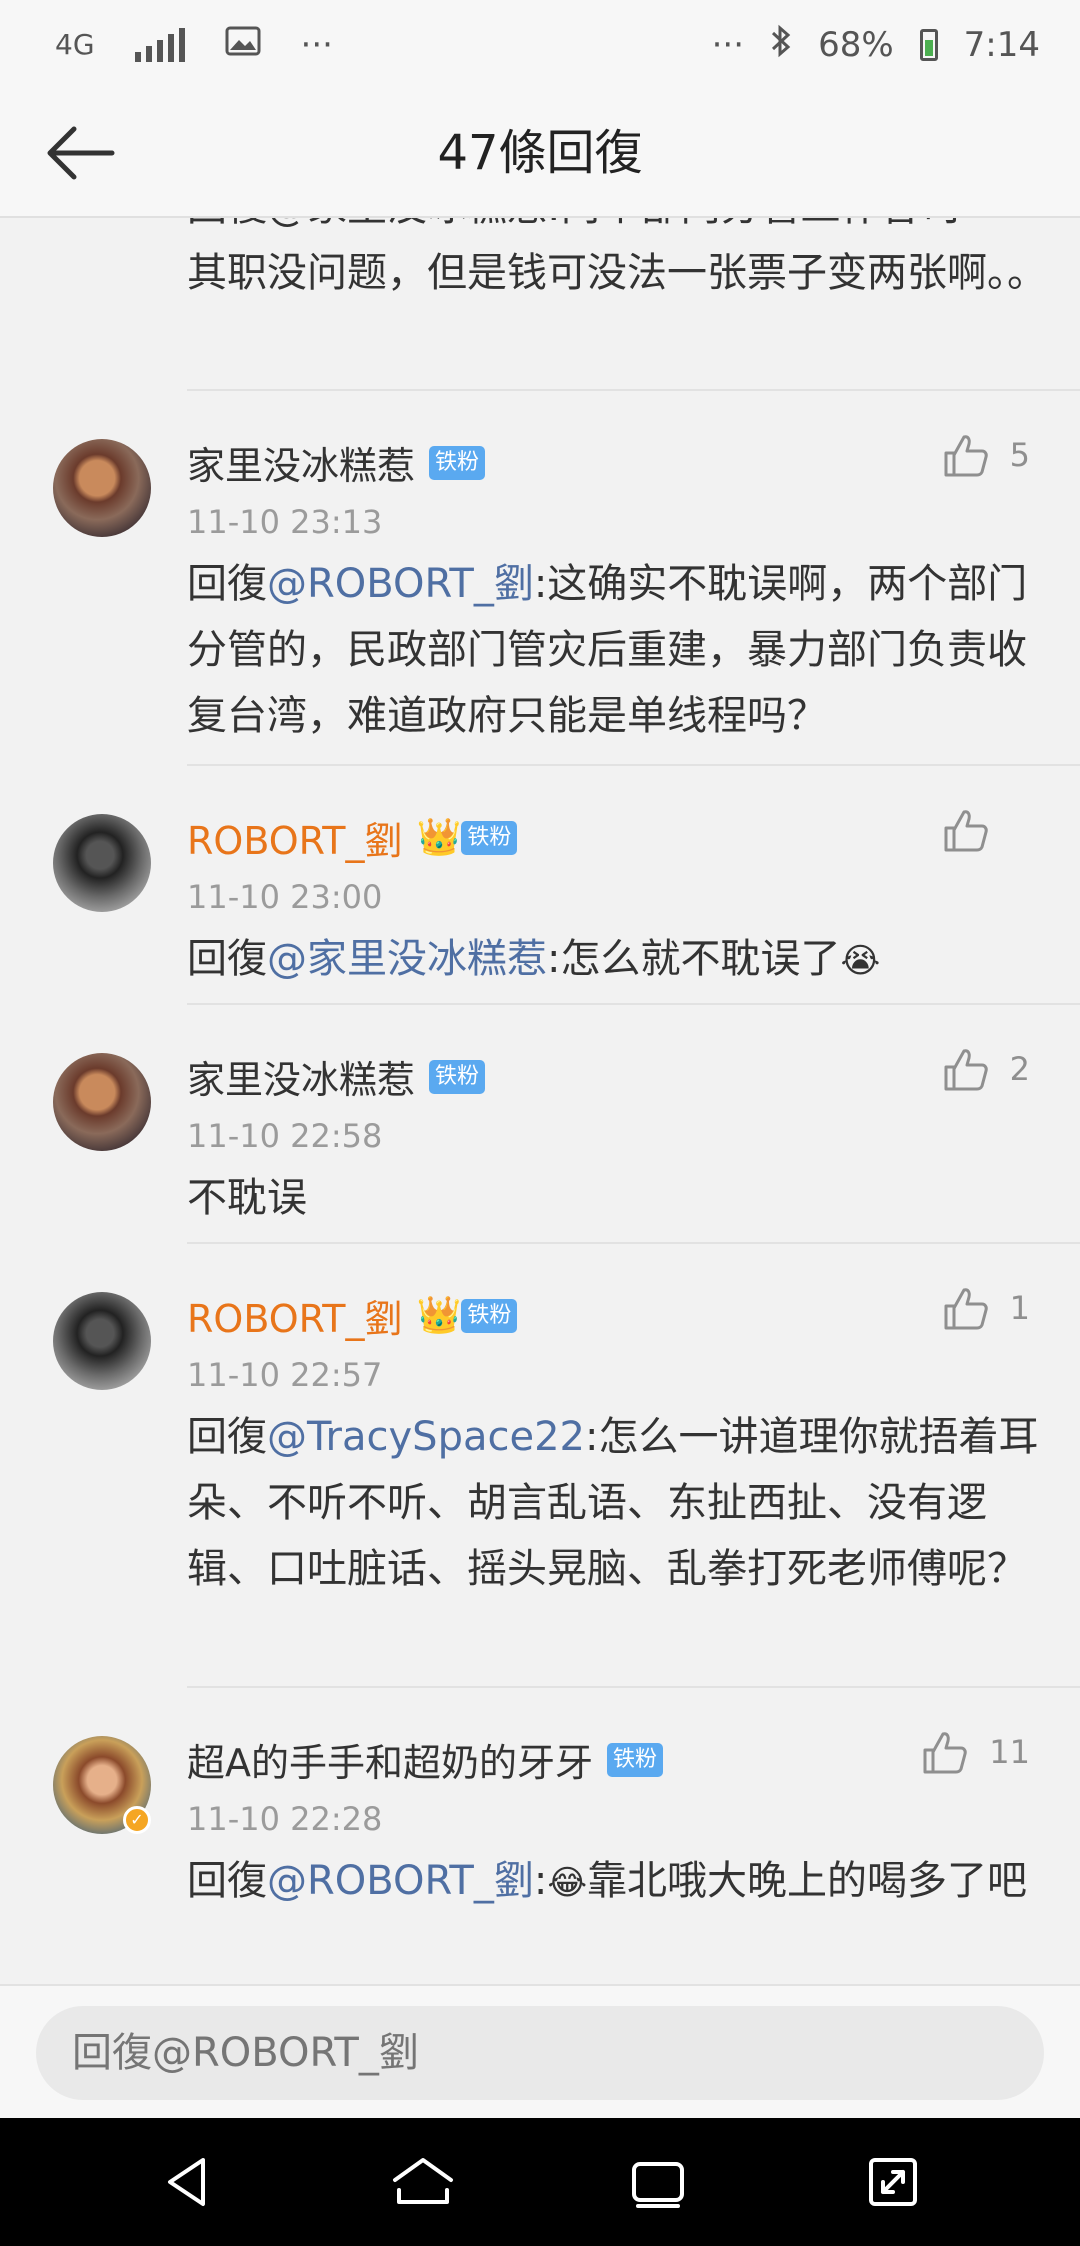 This screenshot has width=1080, height=2246. What do you see at coordinates (567, 1883) in the screenshot?
I see `laughing-emoji: 😂` at bounding box center [567, 1883].